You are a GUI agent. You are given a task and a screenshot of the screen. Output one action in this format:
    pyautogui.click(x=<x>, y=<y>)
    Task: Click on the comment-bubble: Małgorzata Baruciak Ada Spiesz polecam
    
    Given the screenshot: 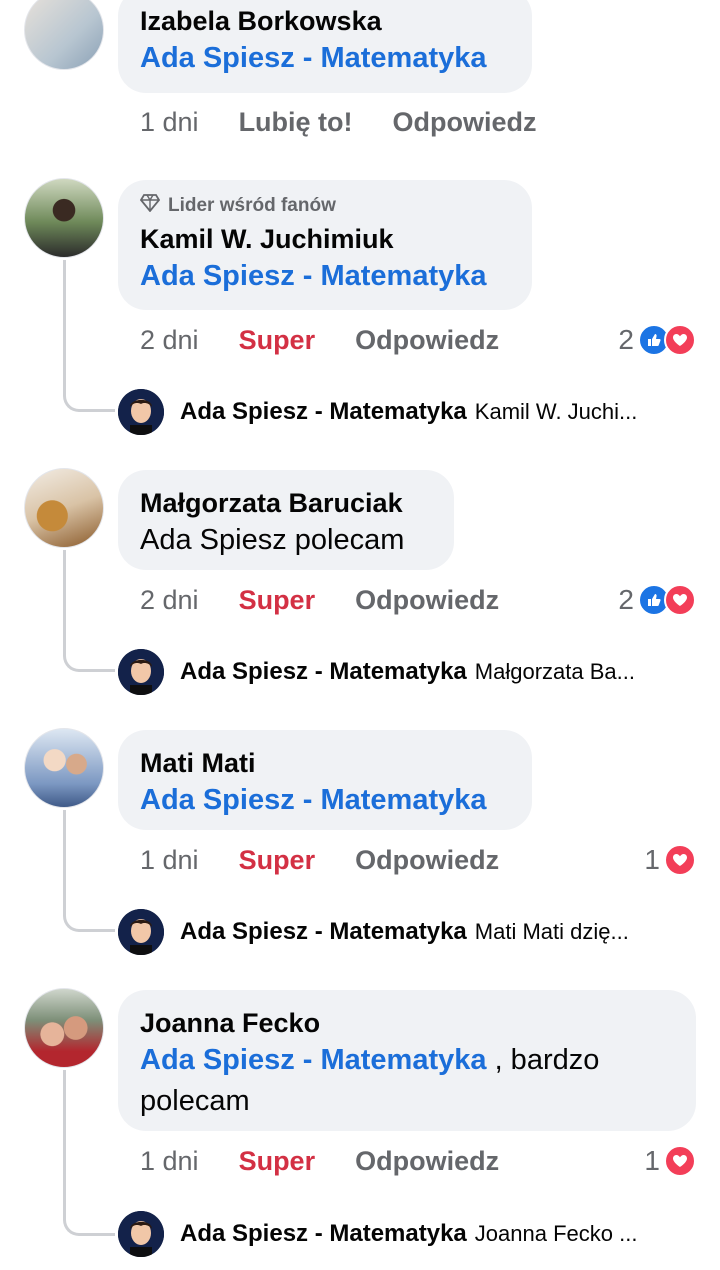 What is the action you would take?
    pyautogui.click(x=286, y=520)
    